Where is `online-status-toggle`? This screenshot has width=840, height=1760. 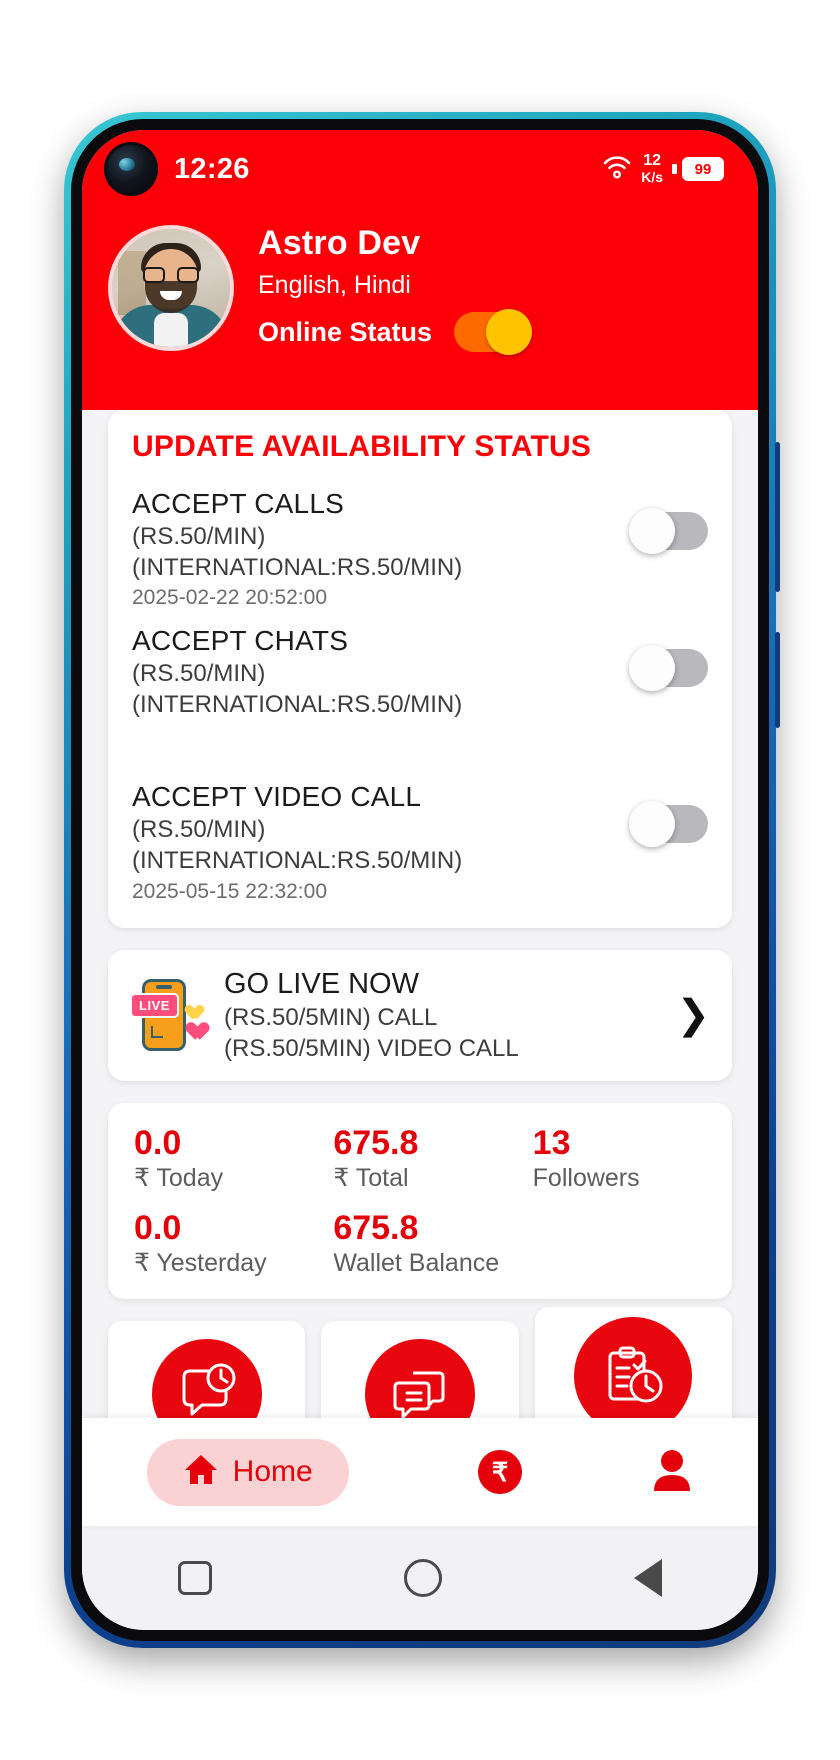
online-status-toggle is located at coordinates (493, 332).